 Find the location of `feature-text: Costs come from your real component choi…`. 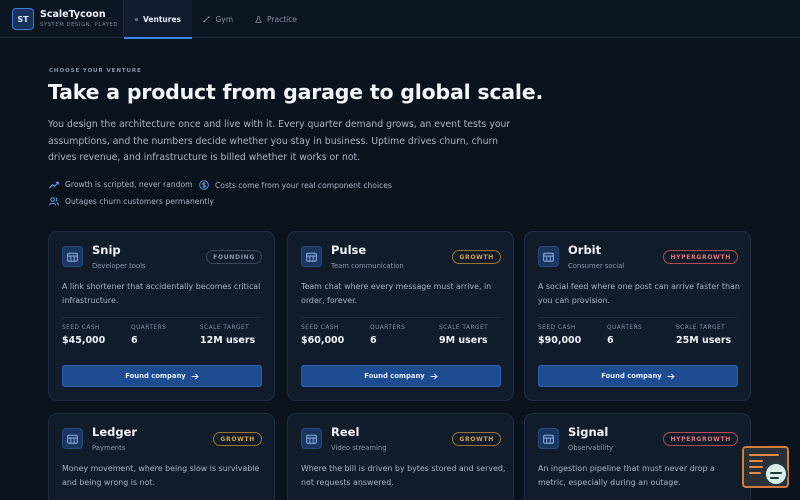

feature-text: Costs come from your real component choi… is located at coordinates (303, 185).